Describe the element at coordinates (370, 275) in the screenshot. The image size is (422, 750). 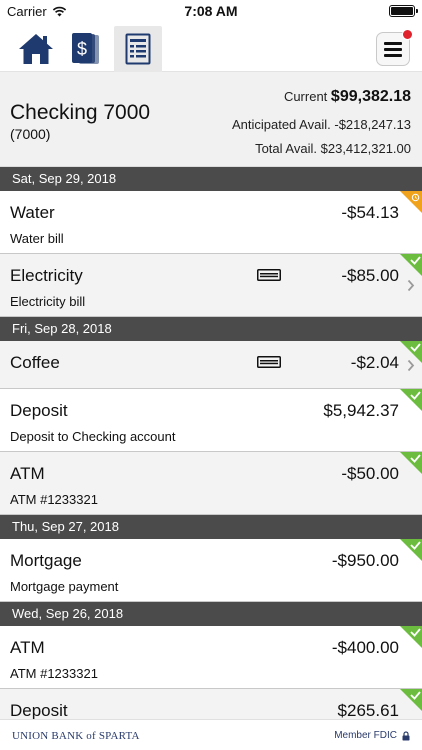
I see `transaction-amount: -$85.00` at that location.